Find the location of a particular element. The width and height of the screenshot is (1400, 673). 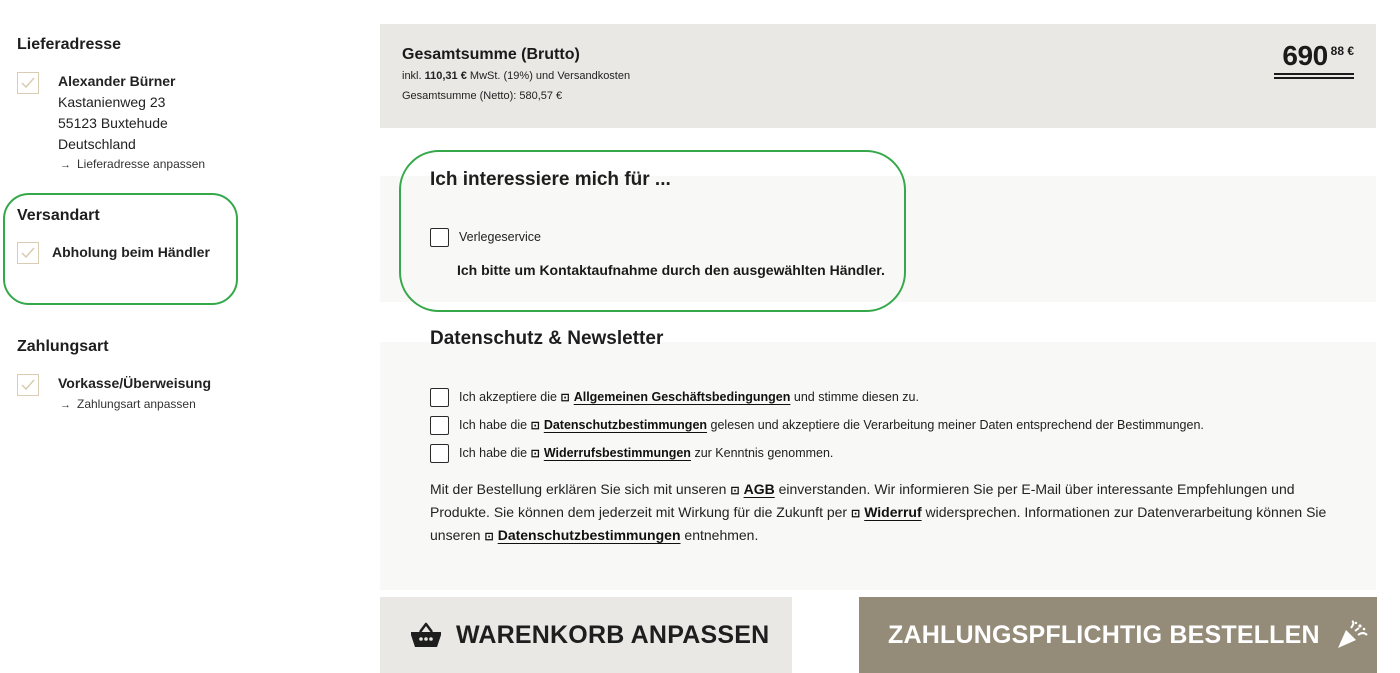

widerruf-inline-link: ⊡ Widerruf is located at coordinates (886, 512).